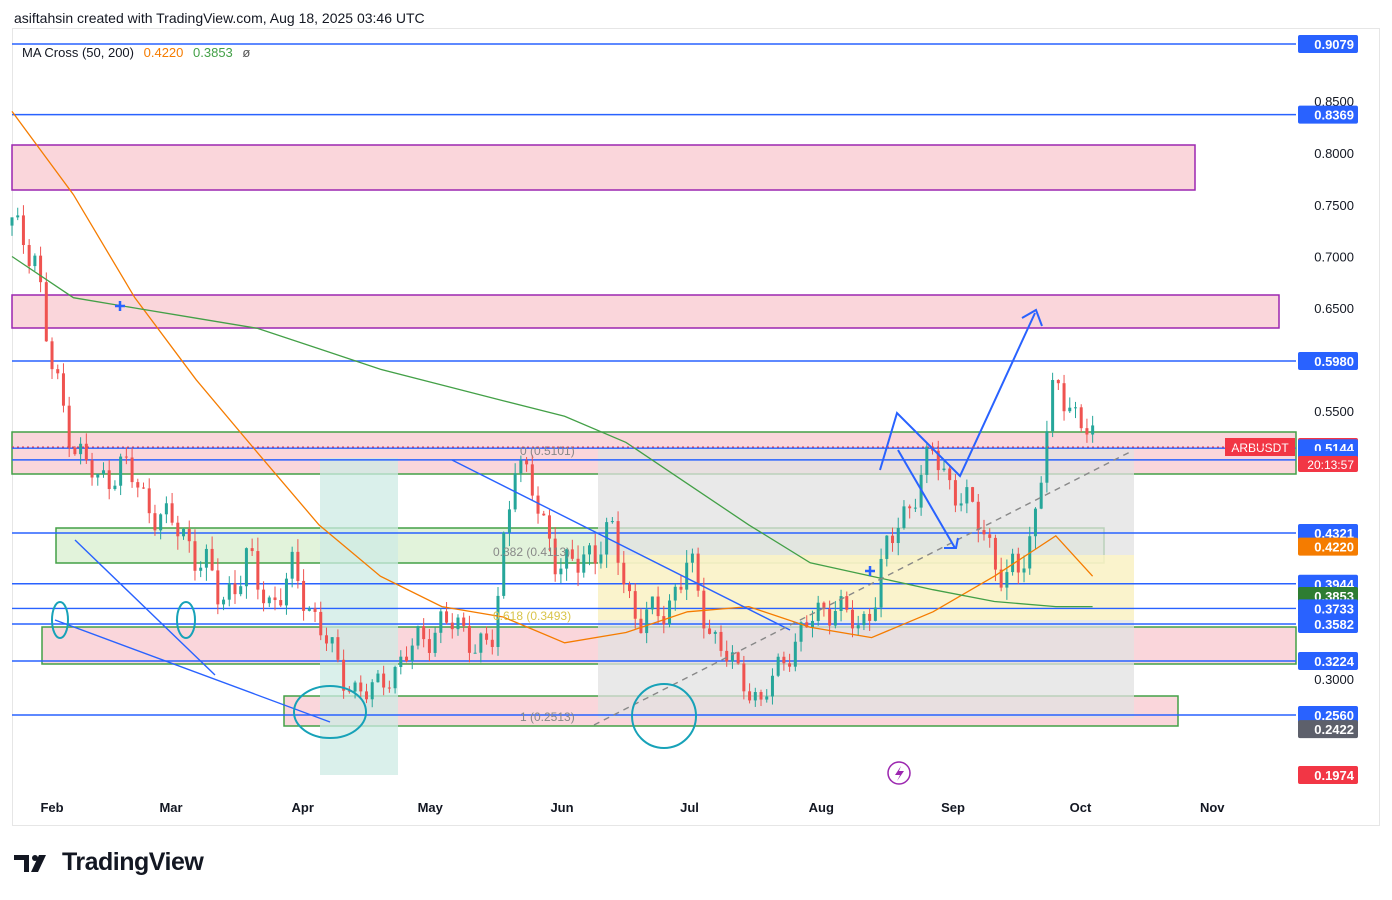  I want to click on tradingview-logo: TradingView, so click(109, 862).